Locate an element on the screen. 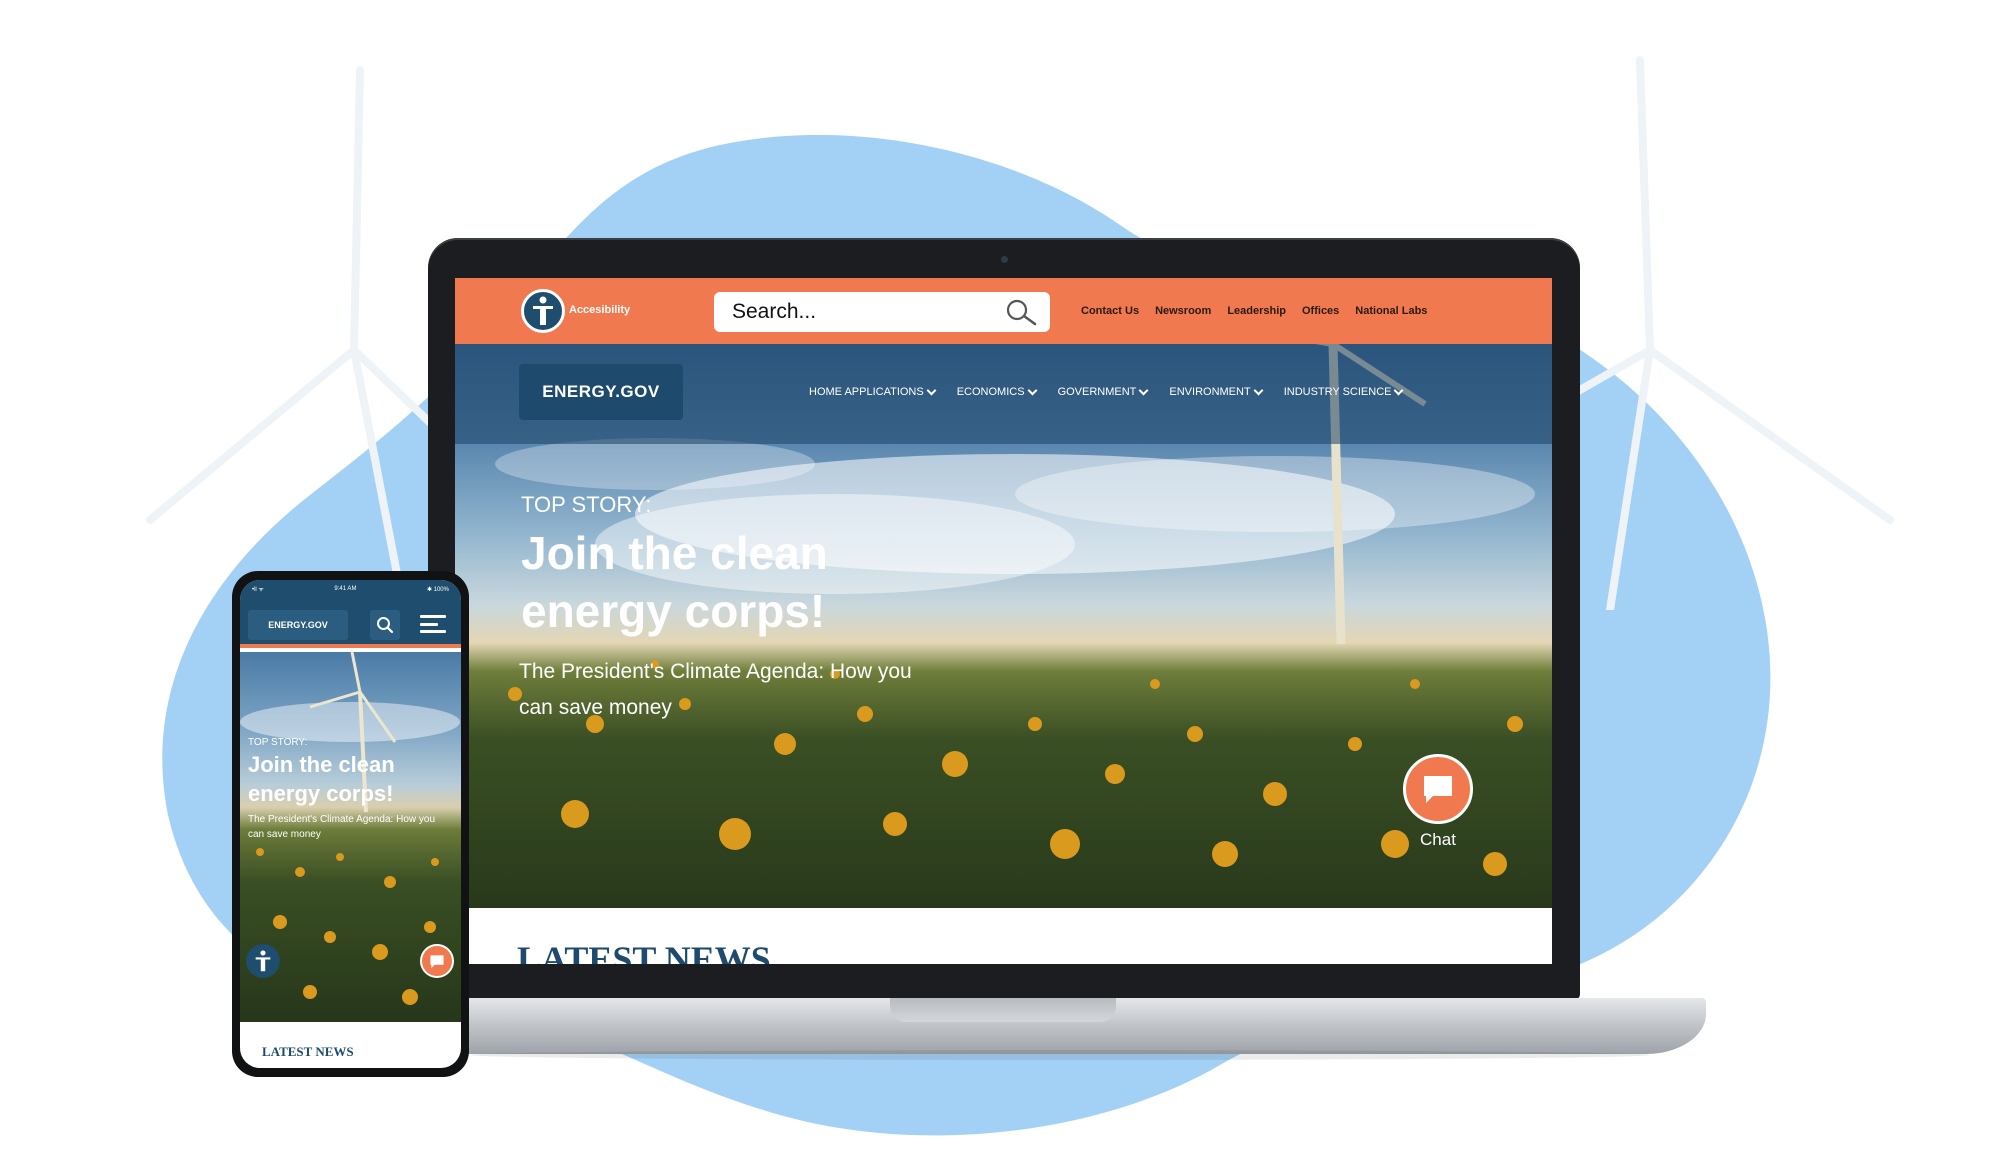 This screenshot has width=1997, height=1175. chat-label: Chat is located at coordinates (1438, 840).